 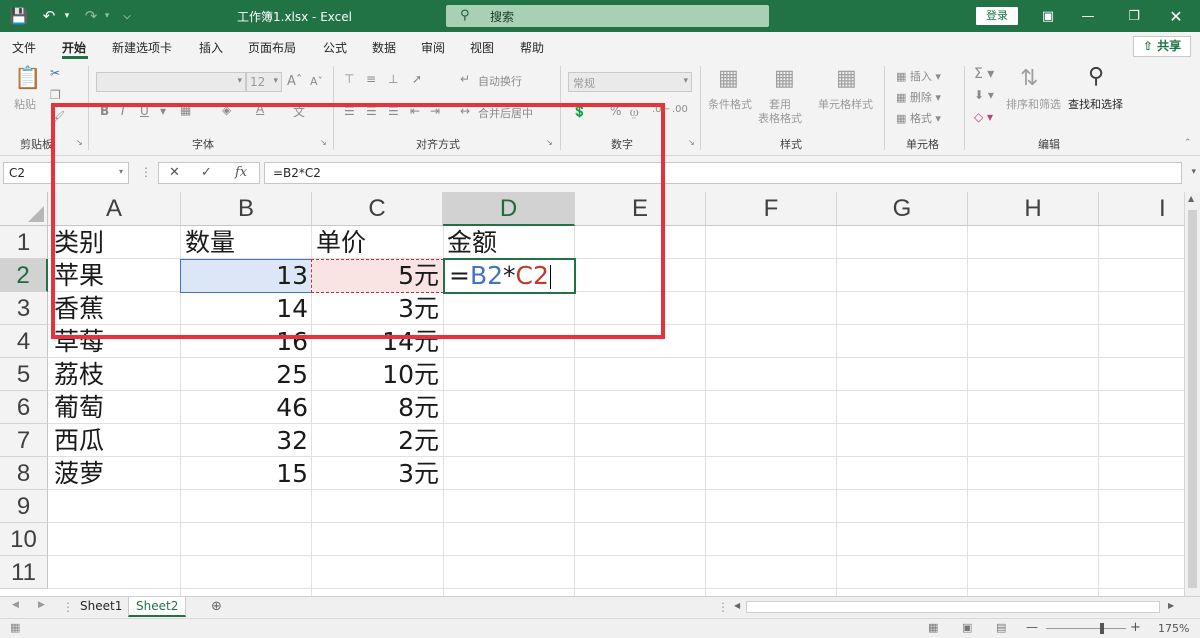 What do you see at coordinates (171, 82) in the screenshot?
I see `font-name-dropdown: ▾` at bounding box center [171, 82].